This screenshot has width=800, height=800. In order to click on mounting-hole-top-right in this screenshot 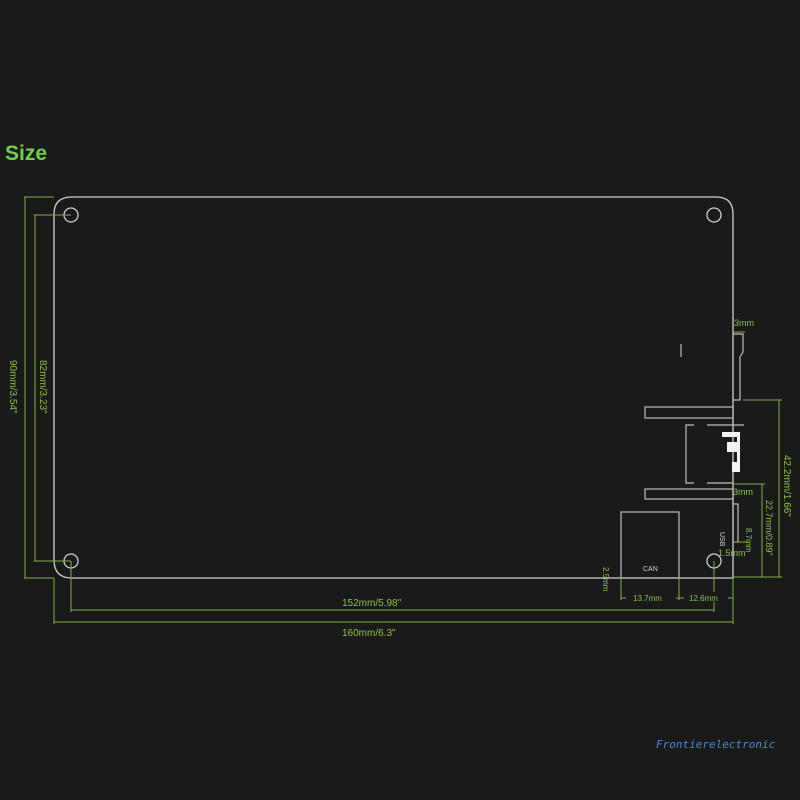, I will do `click(714, 215)`.